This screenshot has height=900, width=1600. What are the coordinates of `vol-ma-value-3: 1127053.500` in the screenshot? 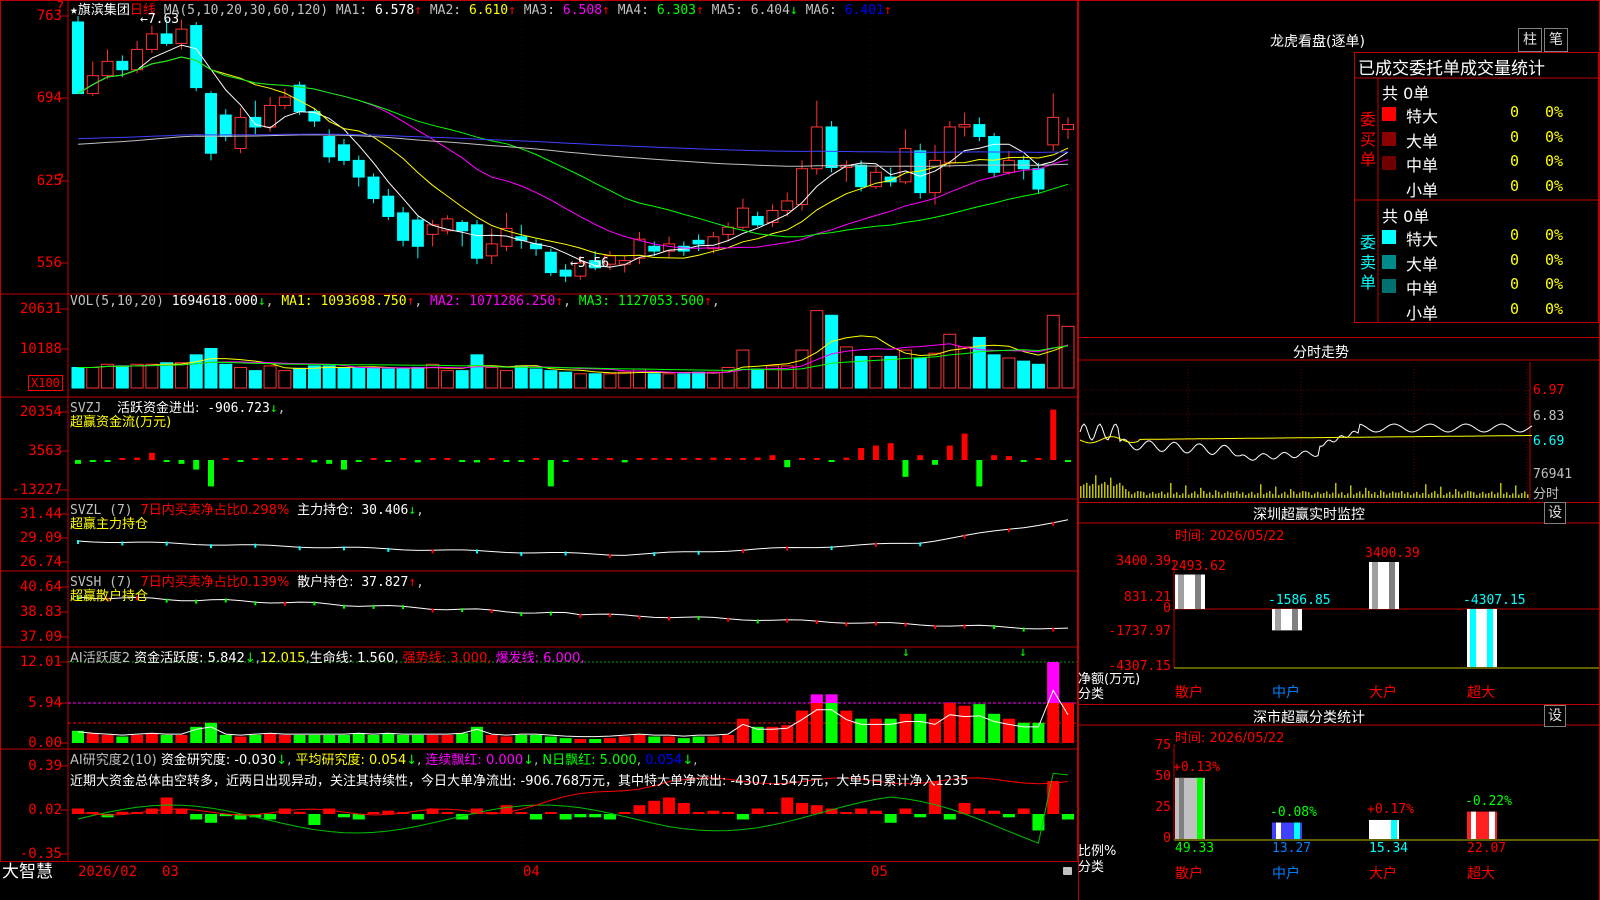 It's located at (660, 301).